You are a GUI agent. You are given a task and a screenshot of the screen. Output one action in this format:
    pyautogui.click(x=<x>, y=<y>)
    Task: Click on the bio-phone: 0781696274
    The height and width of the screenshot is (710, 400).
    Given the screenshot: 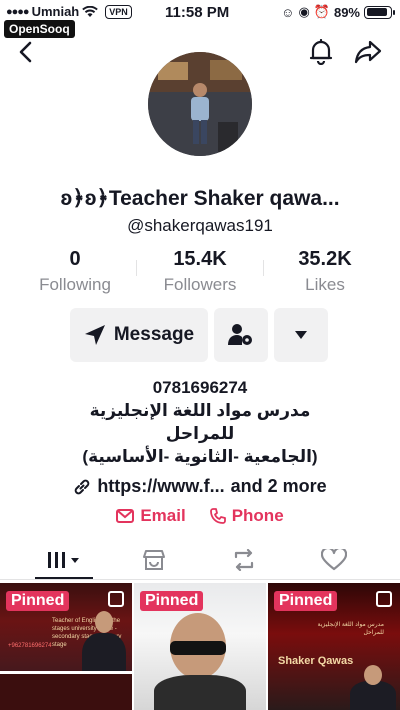 What is the action you would take?
    pyautogui.click(x=200, y=387)
    